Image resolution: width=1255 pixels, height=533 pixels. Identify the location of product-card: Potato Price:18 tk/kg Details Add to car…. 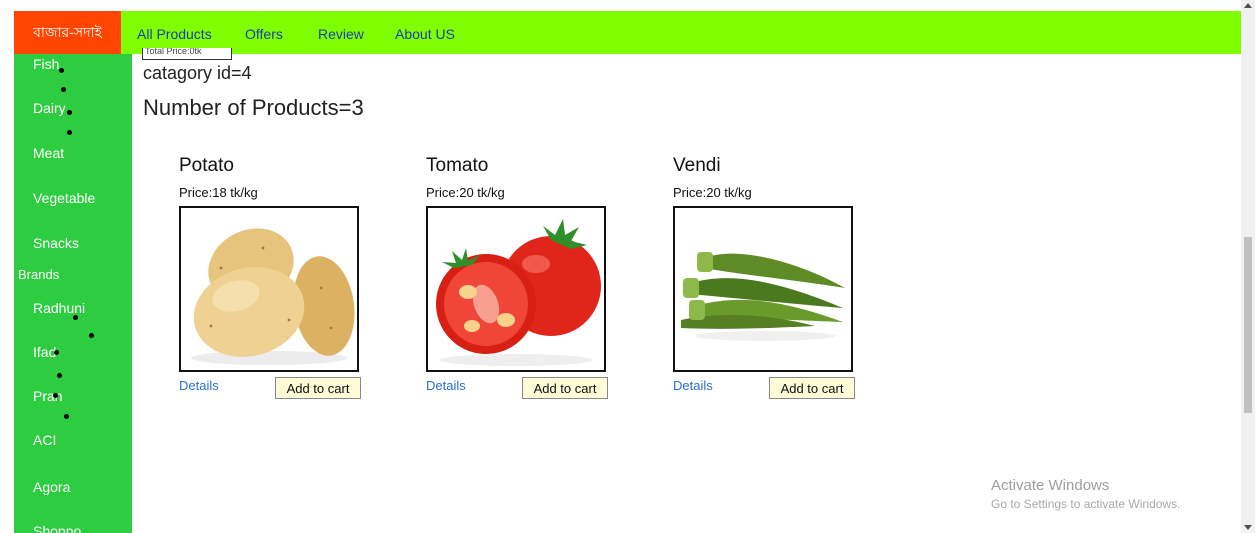
(274, 280).